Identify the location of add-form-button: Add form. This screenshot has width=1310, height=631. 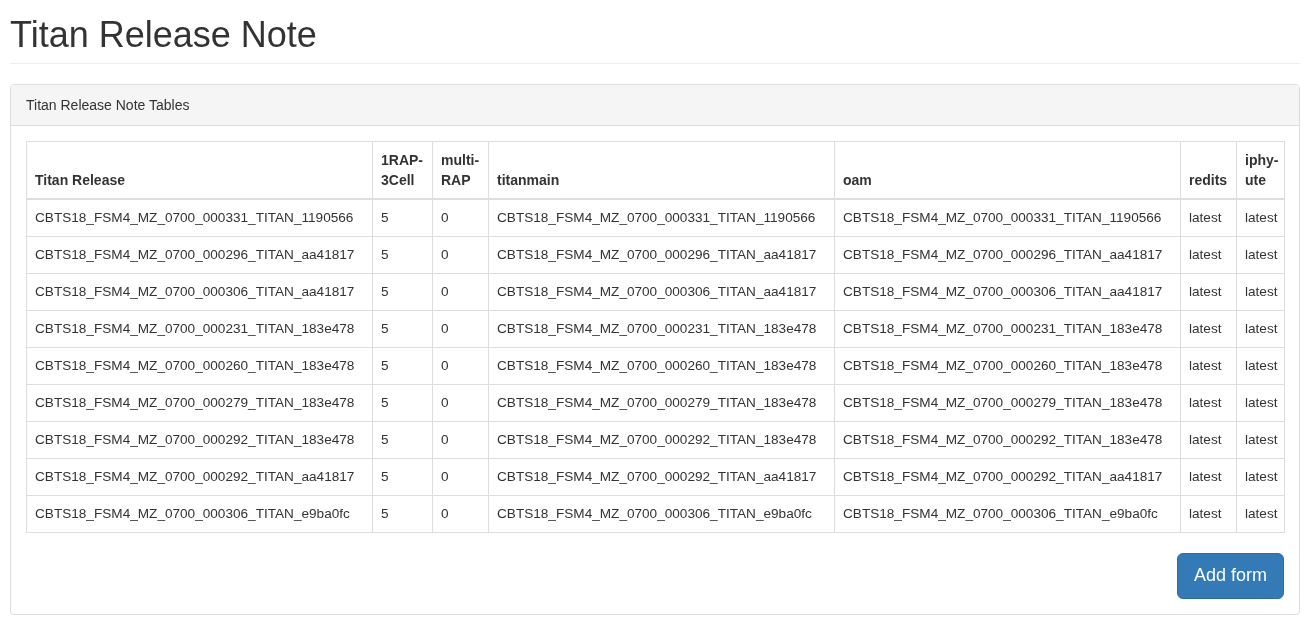
(1230, 575).